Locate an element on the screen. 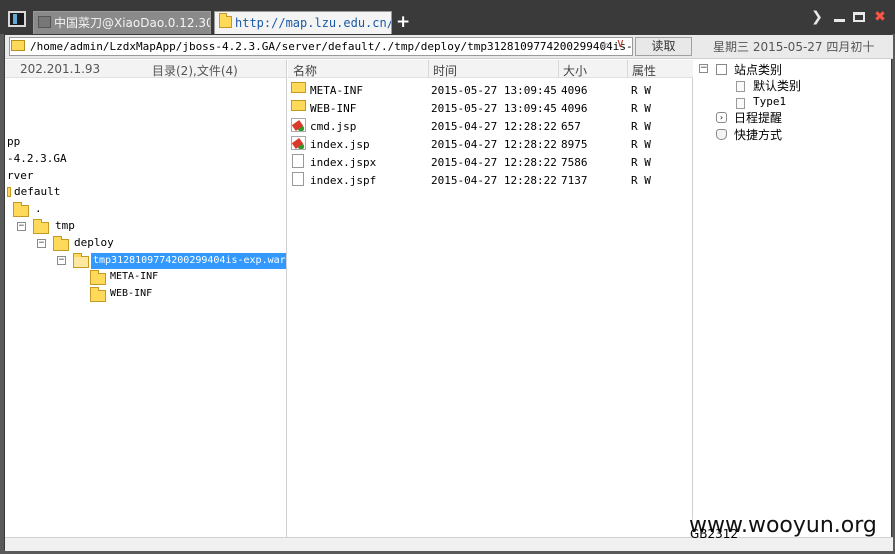 The height and width of the screenshot is (554, 895). chevron-down-icon: ∨ is located at coordinates (620, 43).